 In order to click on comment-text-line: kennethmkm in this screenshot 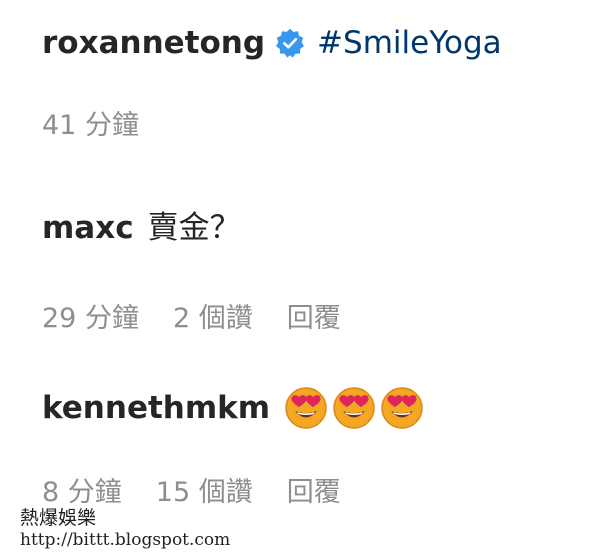, I will do `click(321, 408)`.